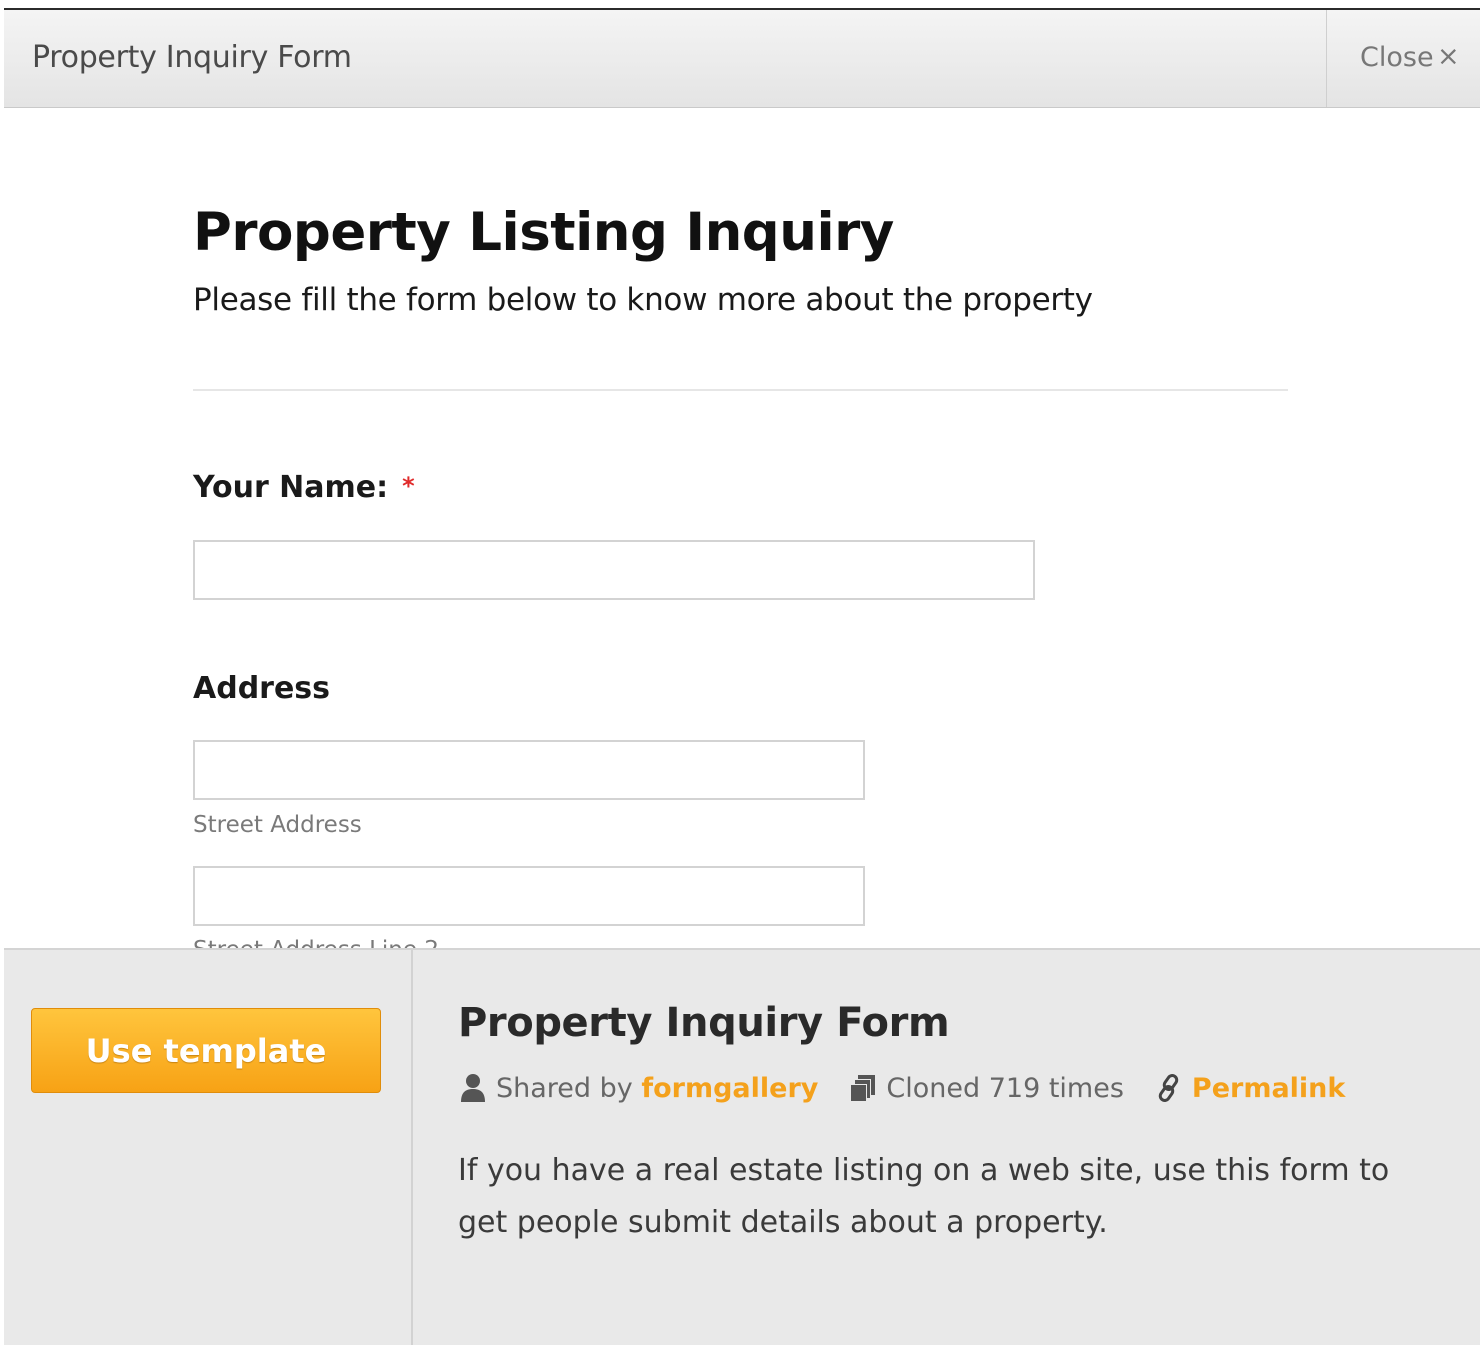  What do you see at coordinates (1005, 1088) in the screenshot?
I see `cloned-count: Cloned 719 times` at bounding box center [1005, 1088].